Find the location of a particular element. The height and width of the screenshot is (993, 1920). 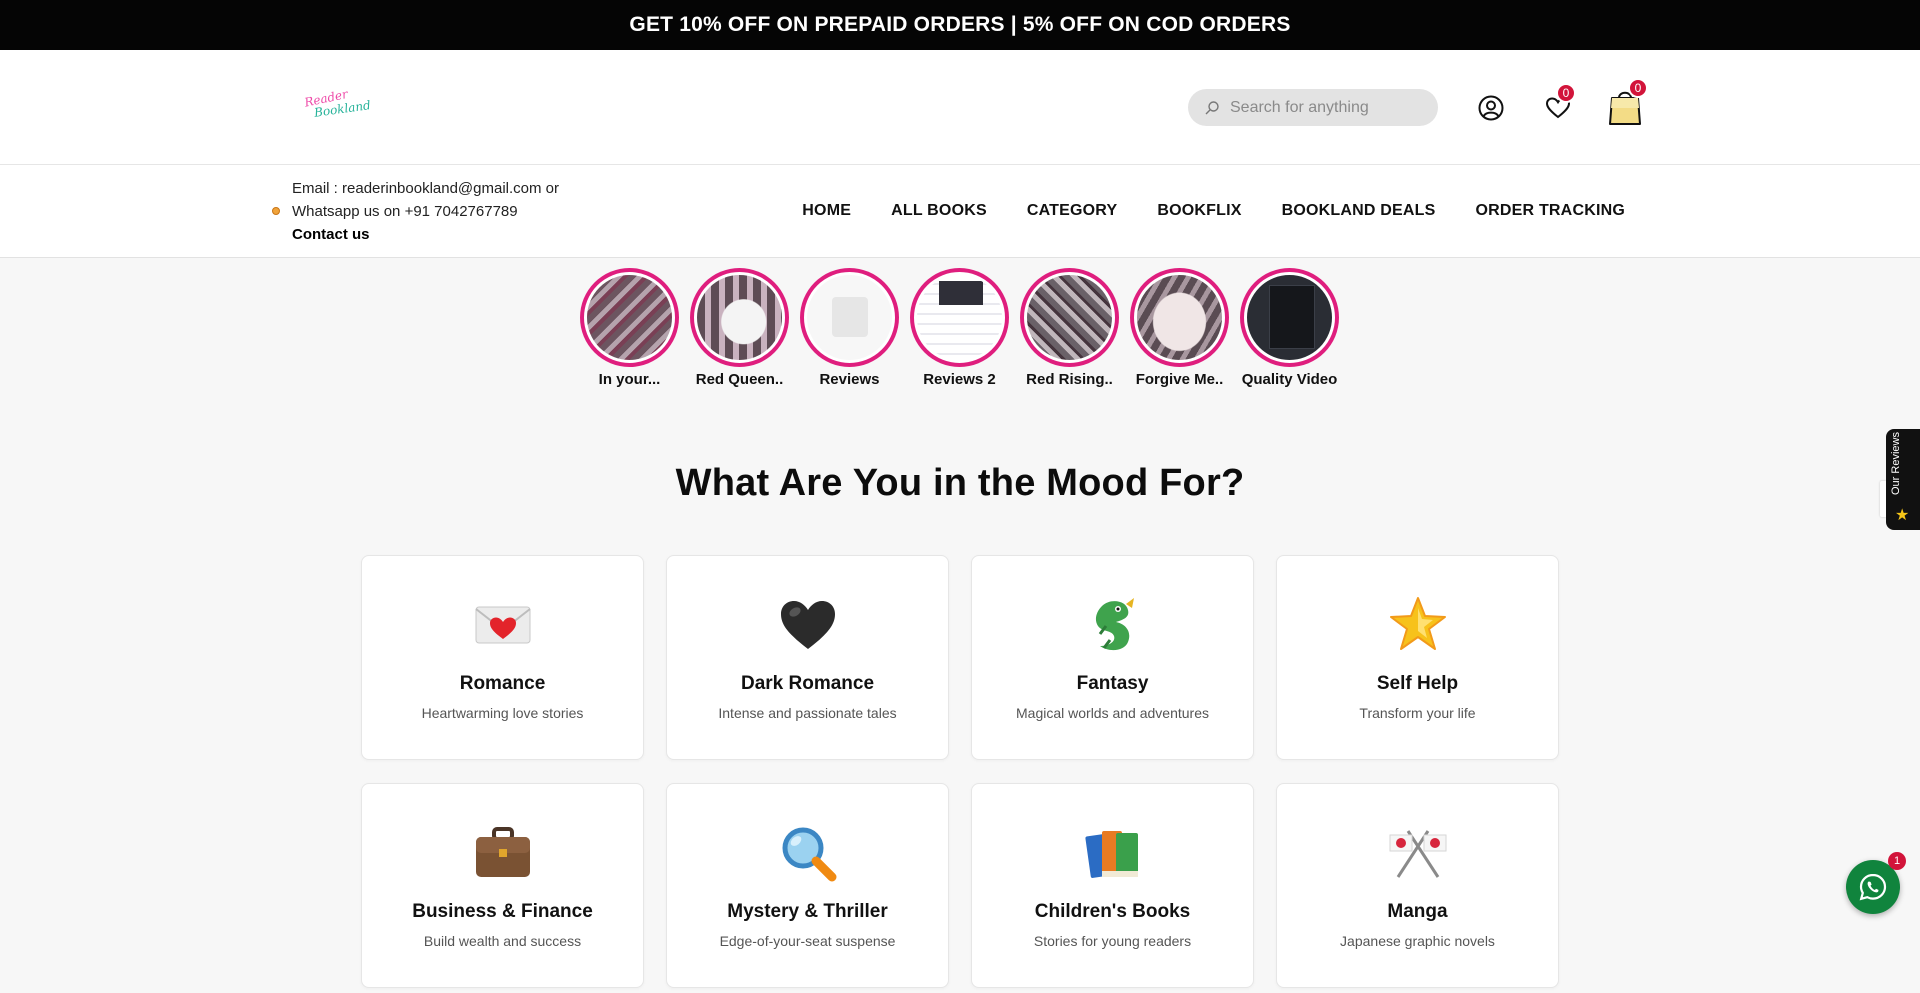

black-heart-icon is located at coordinates (808, 625).